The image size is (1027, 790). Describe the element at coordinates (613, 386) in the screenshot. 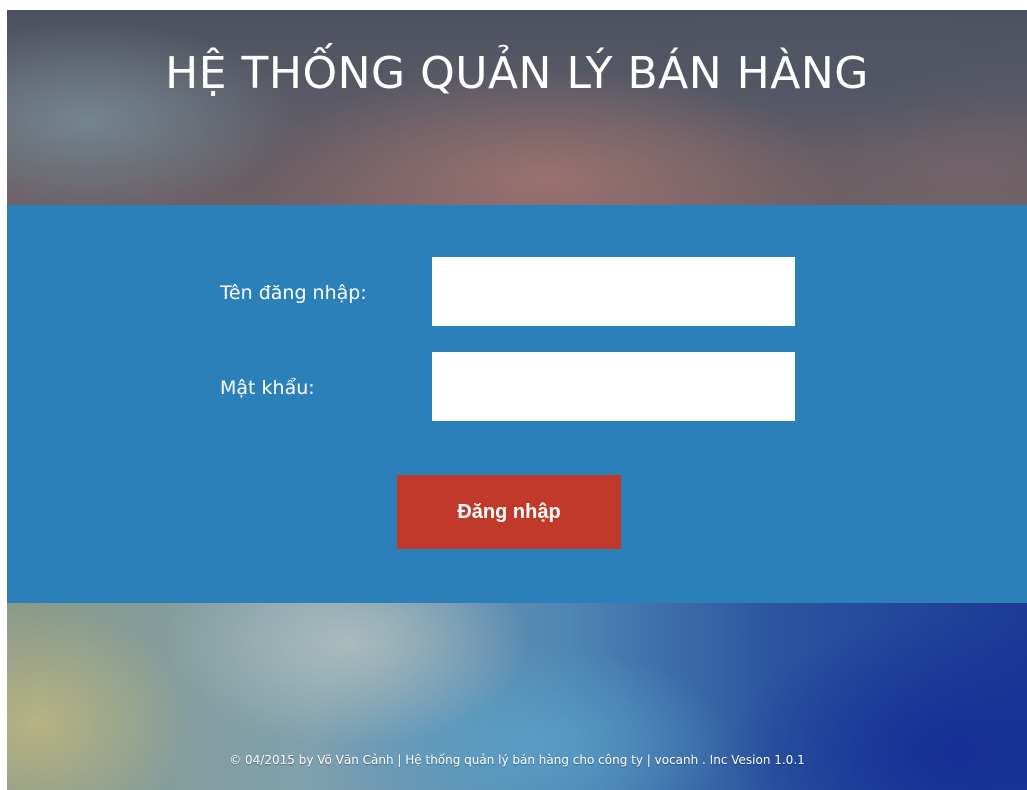

I see `password-input` at that location.